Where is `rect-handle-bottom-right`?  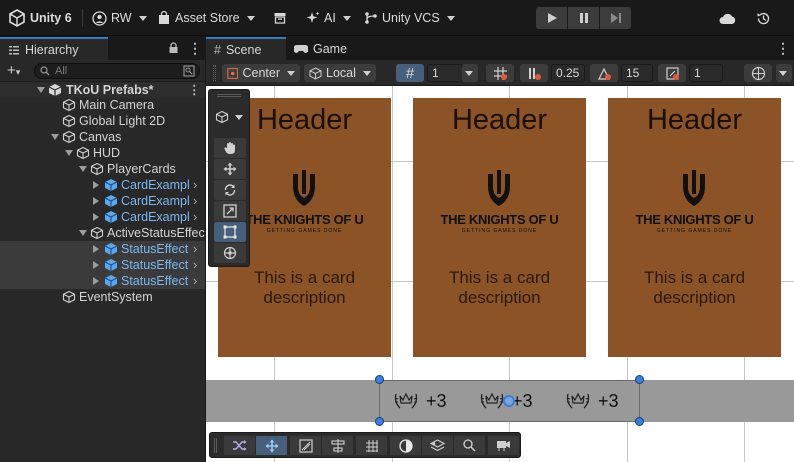
rect-handle-bottom-right is located at coordinates (639, 421).